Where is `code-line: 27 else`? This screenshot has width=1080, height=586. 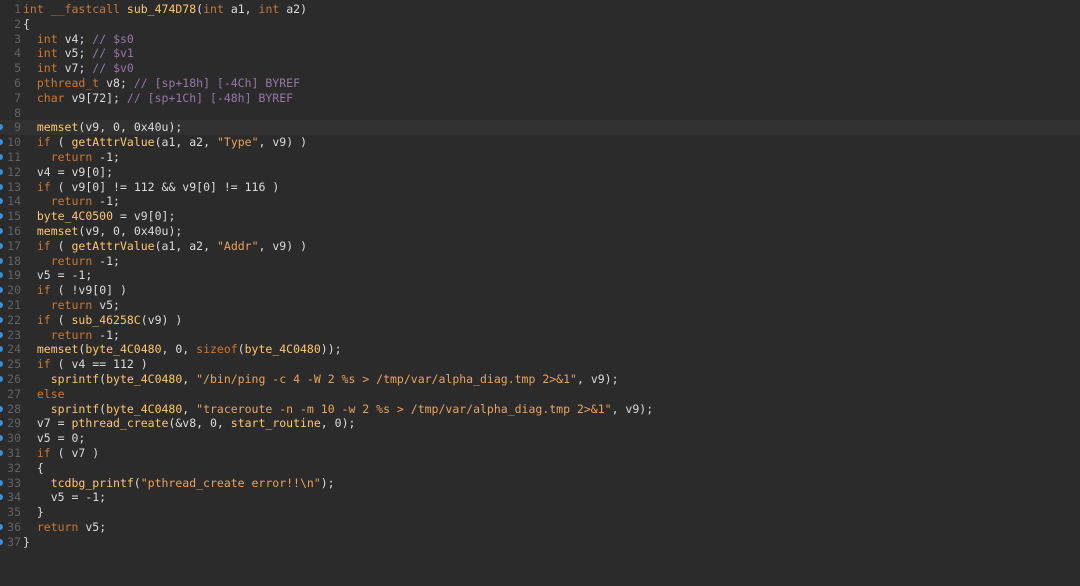
code-line: 27 else is located at coordinates (540, 394).